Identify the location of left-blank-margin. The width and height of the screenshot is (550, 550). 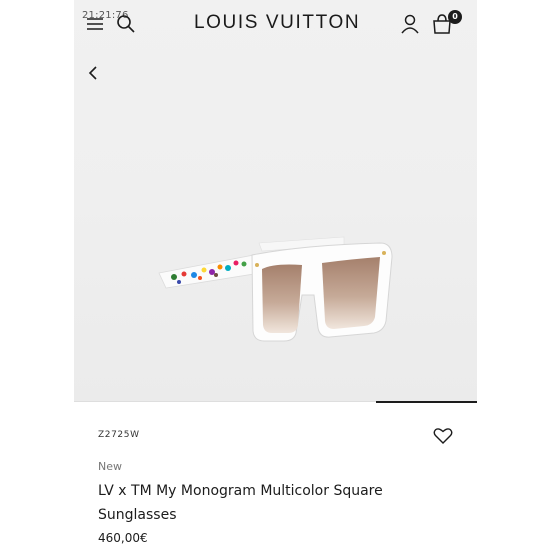
(37, 275).